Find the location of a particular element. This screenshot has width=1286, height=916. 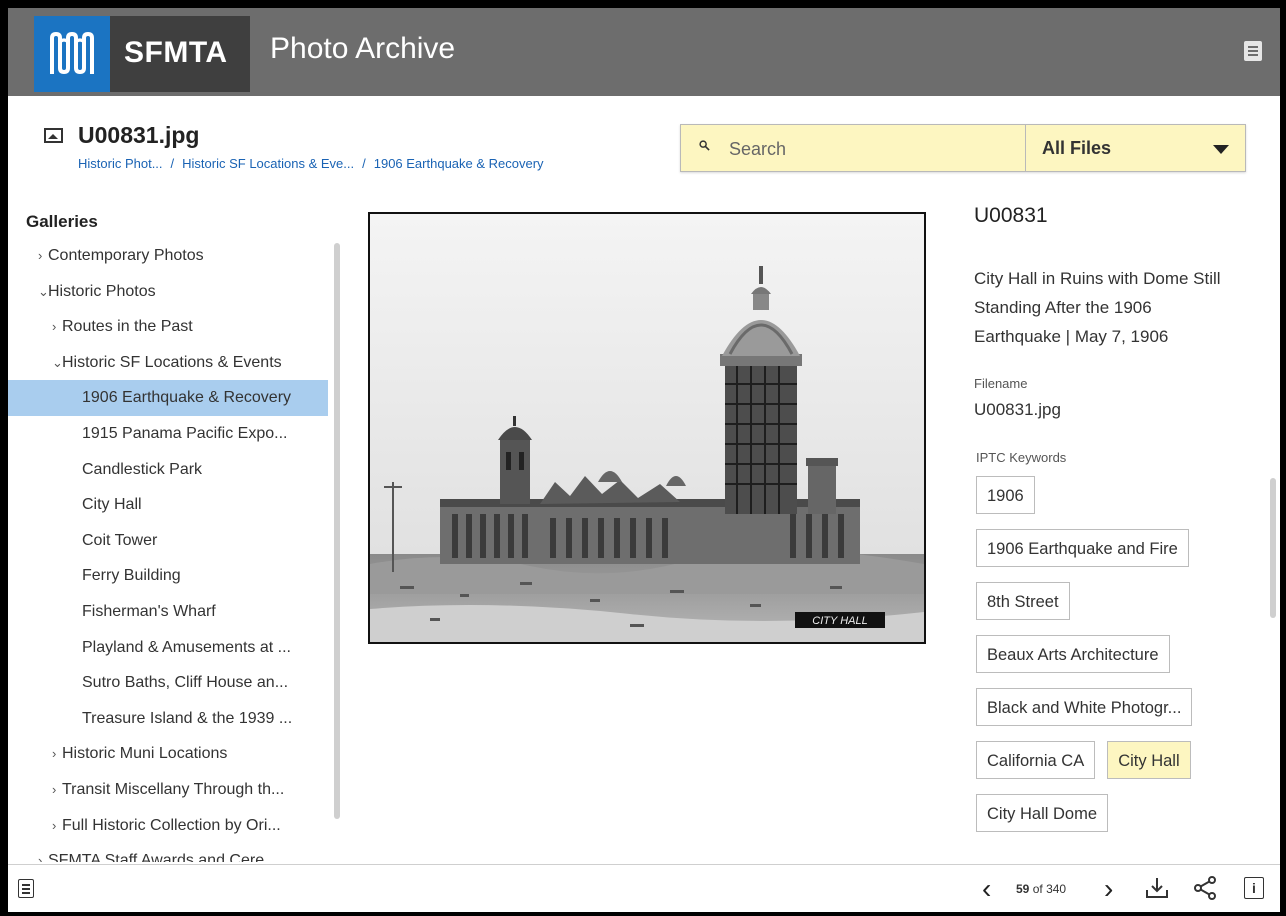

sidebar-item: Ferry Building is located at coordinates (168, 576).